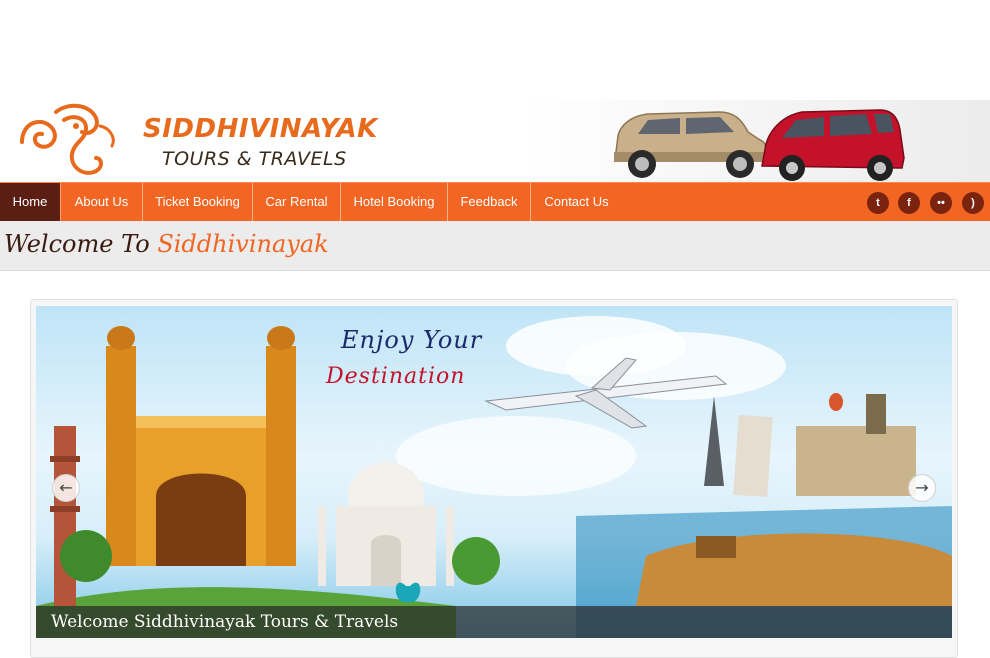 The width and height of the screenshot is (990, 658). What do you see at coordinates (66, 488) in the screenshot?
I see `arrow-left-icon: ←` at bounding box center [66, 488].